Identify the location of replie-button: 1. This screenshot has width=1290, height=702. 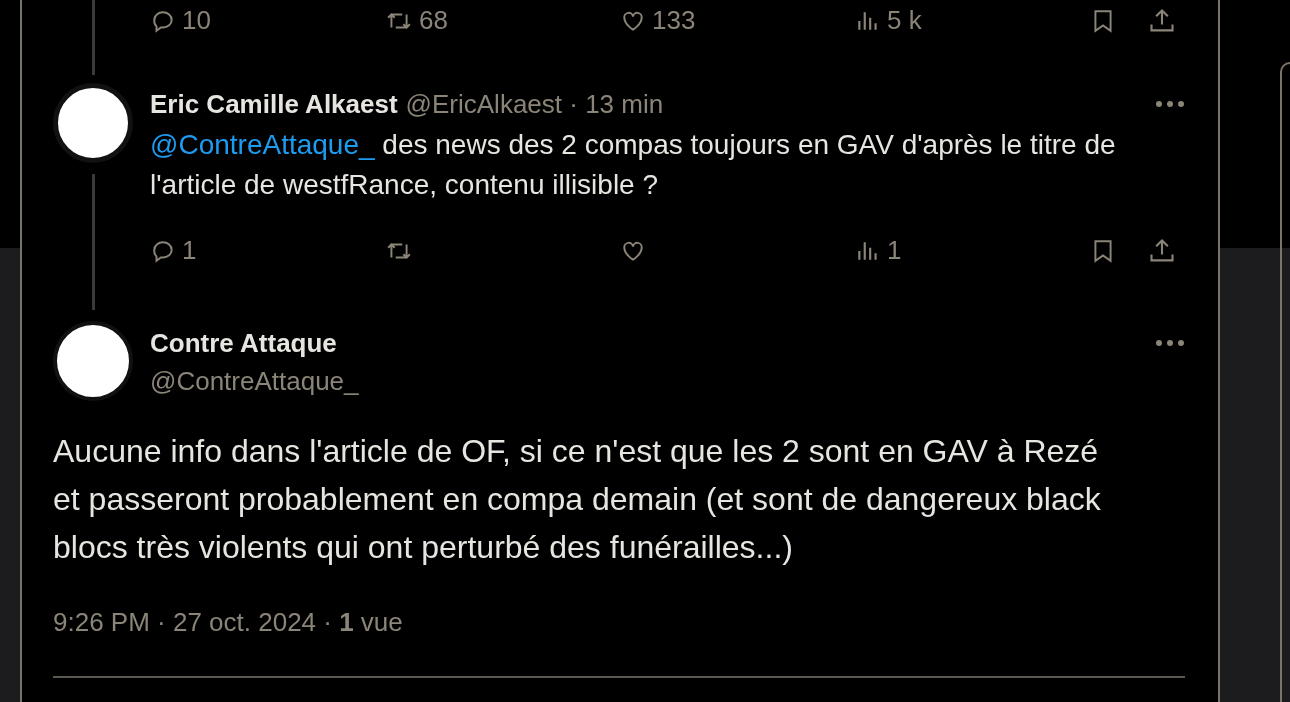
(173, 250).